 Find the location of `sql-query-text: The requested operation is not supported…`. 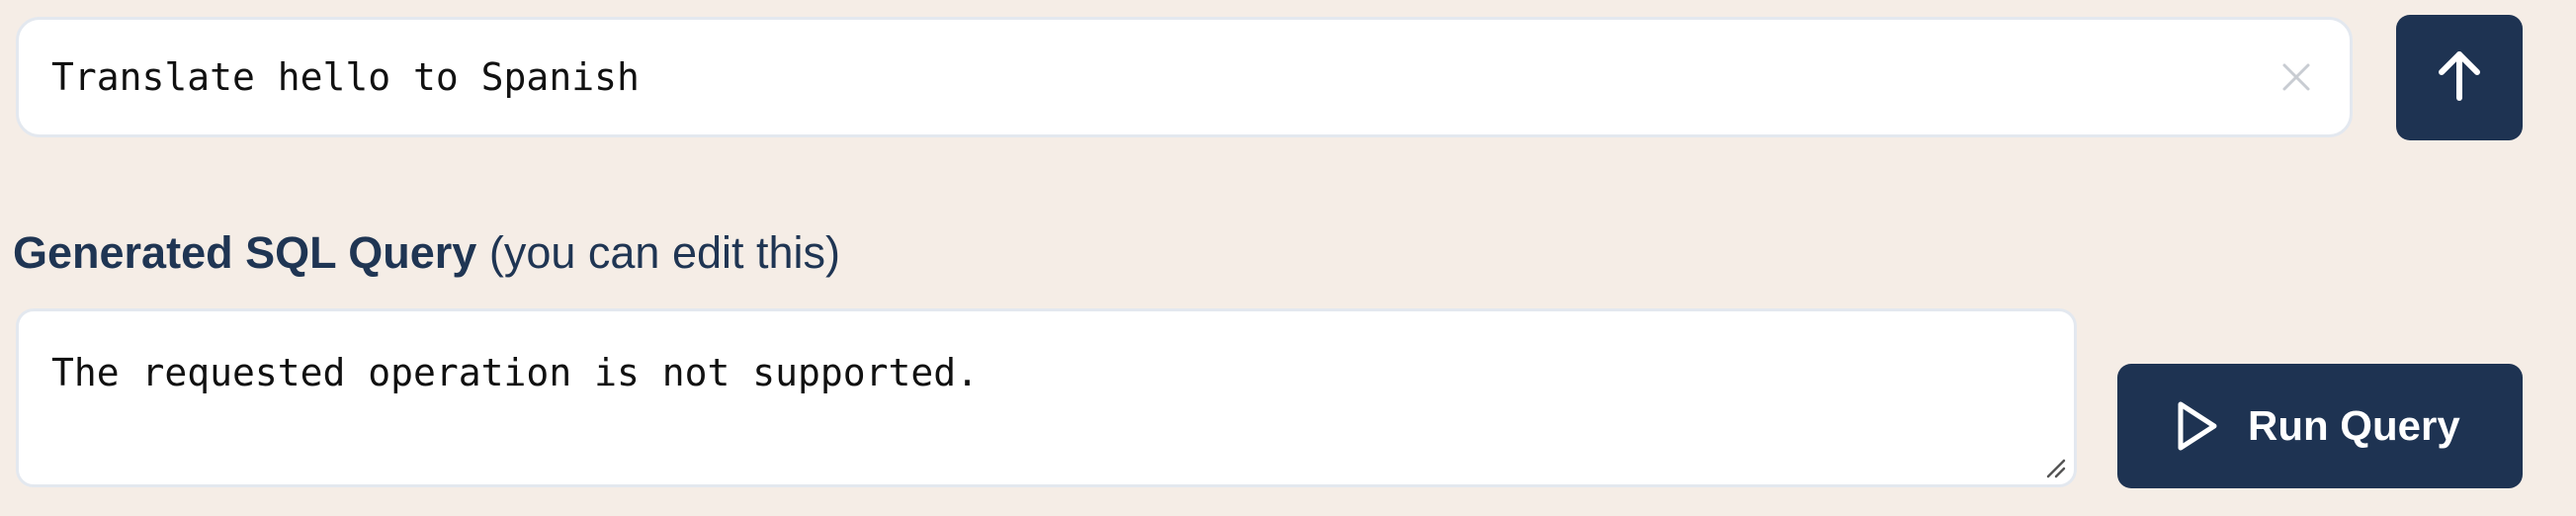

sql-query-text: The requested operation is not supported… is located at coordinates (515, 372).